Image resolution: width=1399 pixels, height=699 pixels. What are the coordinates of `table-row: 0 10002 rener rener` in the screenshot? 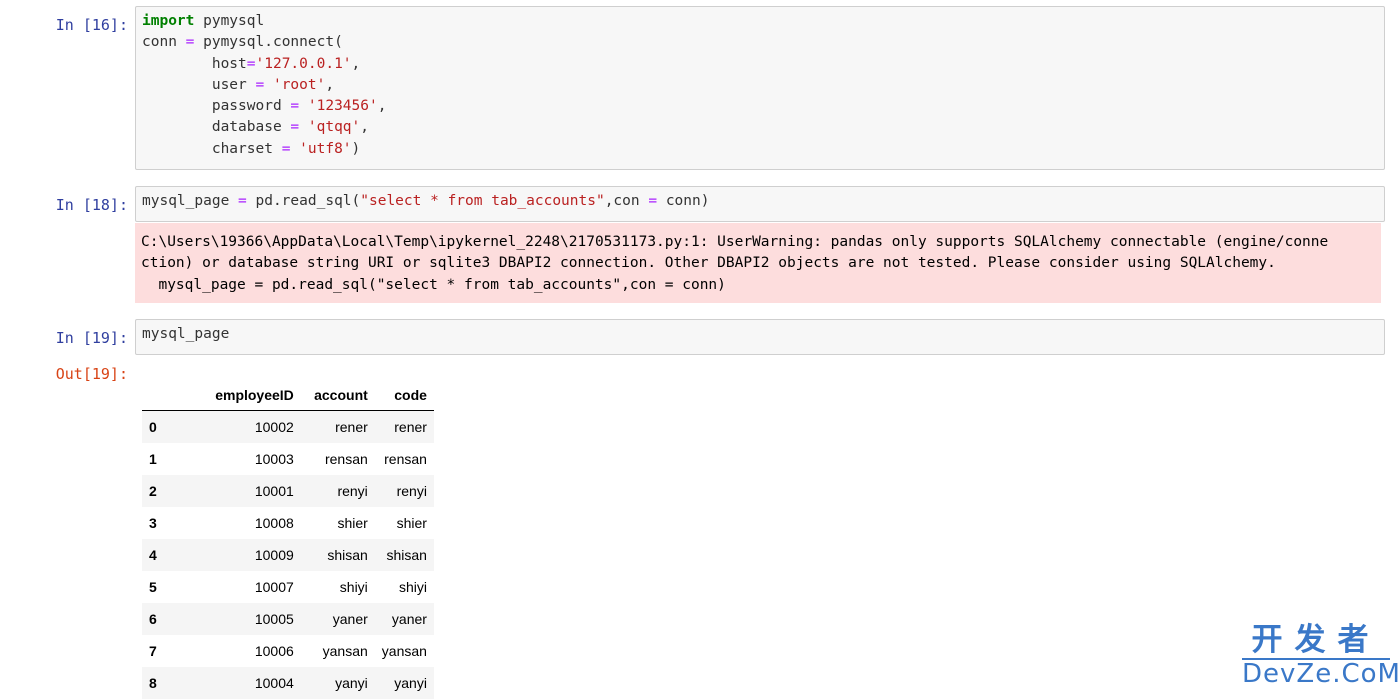 It's located at (288, 426).